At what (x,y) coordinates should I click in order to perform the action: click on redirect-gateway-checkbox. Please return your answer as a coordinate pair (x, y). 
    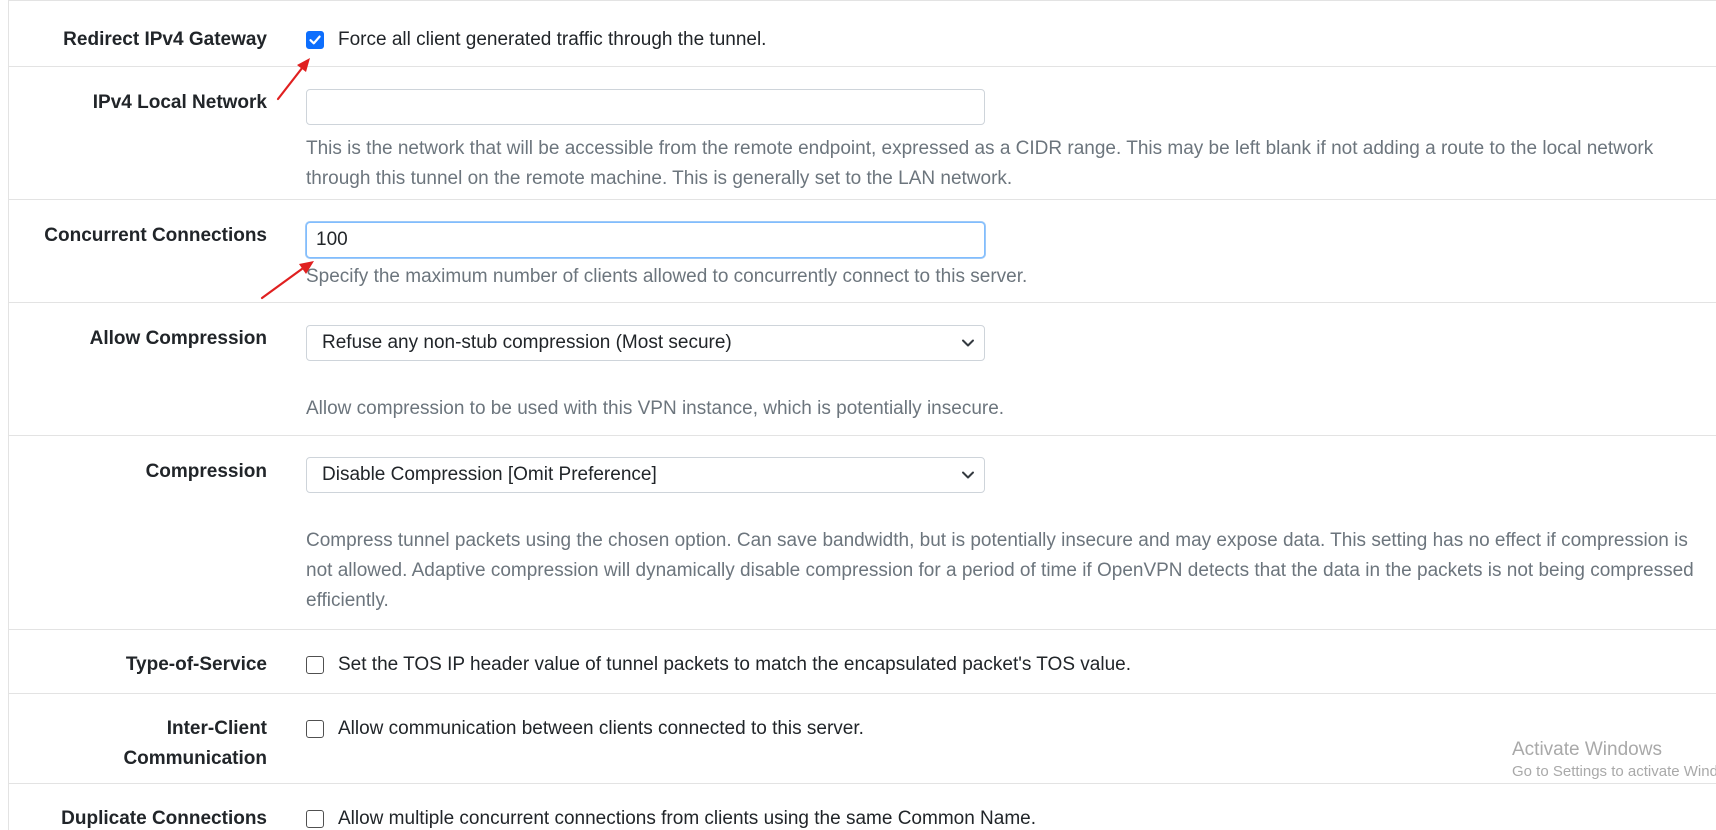
    Looking at the image, I should click on (315, 40).